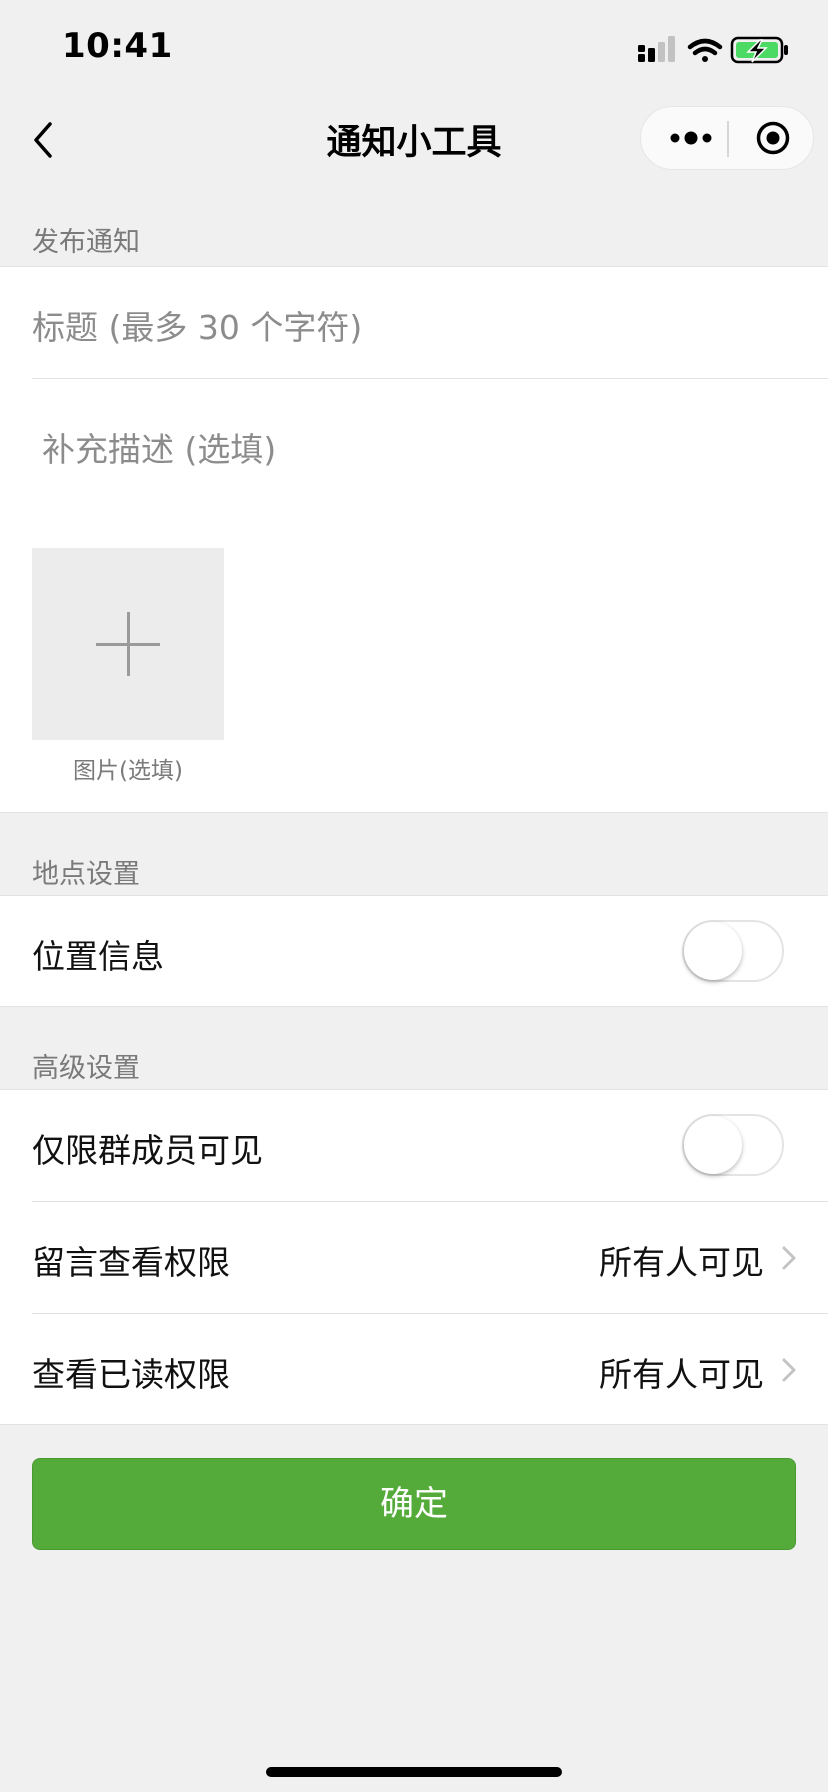 The height and width of the screenshot is (1792, 828). I want to click on title-divider, so click(430, 378).